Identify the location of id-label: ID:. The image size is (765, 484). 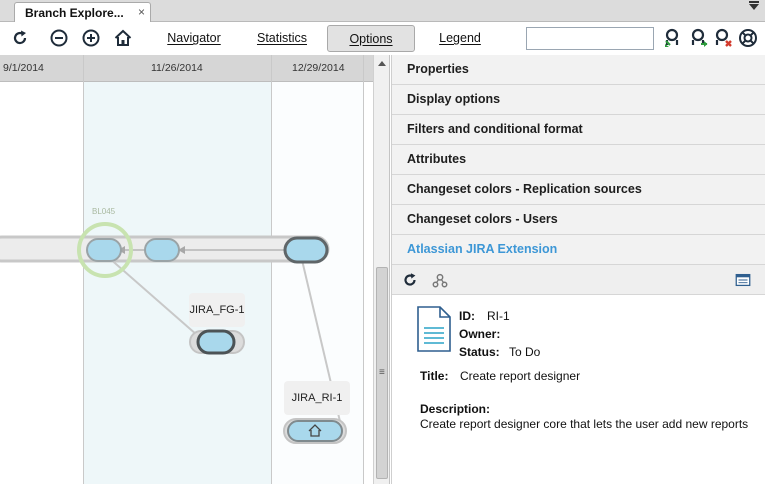
(467, 316).